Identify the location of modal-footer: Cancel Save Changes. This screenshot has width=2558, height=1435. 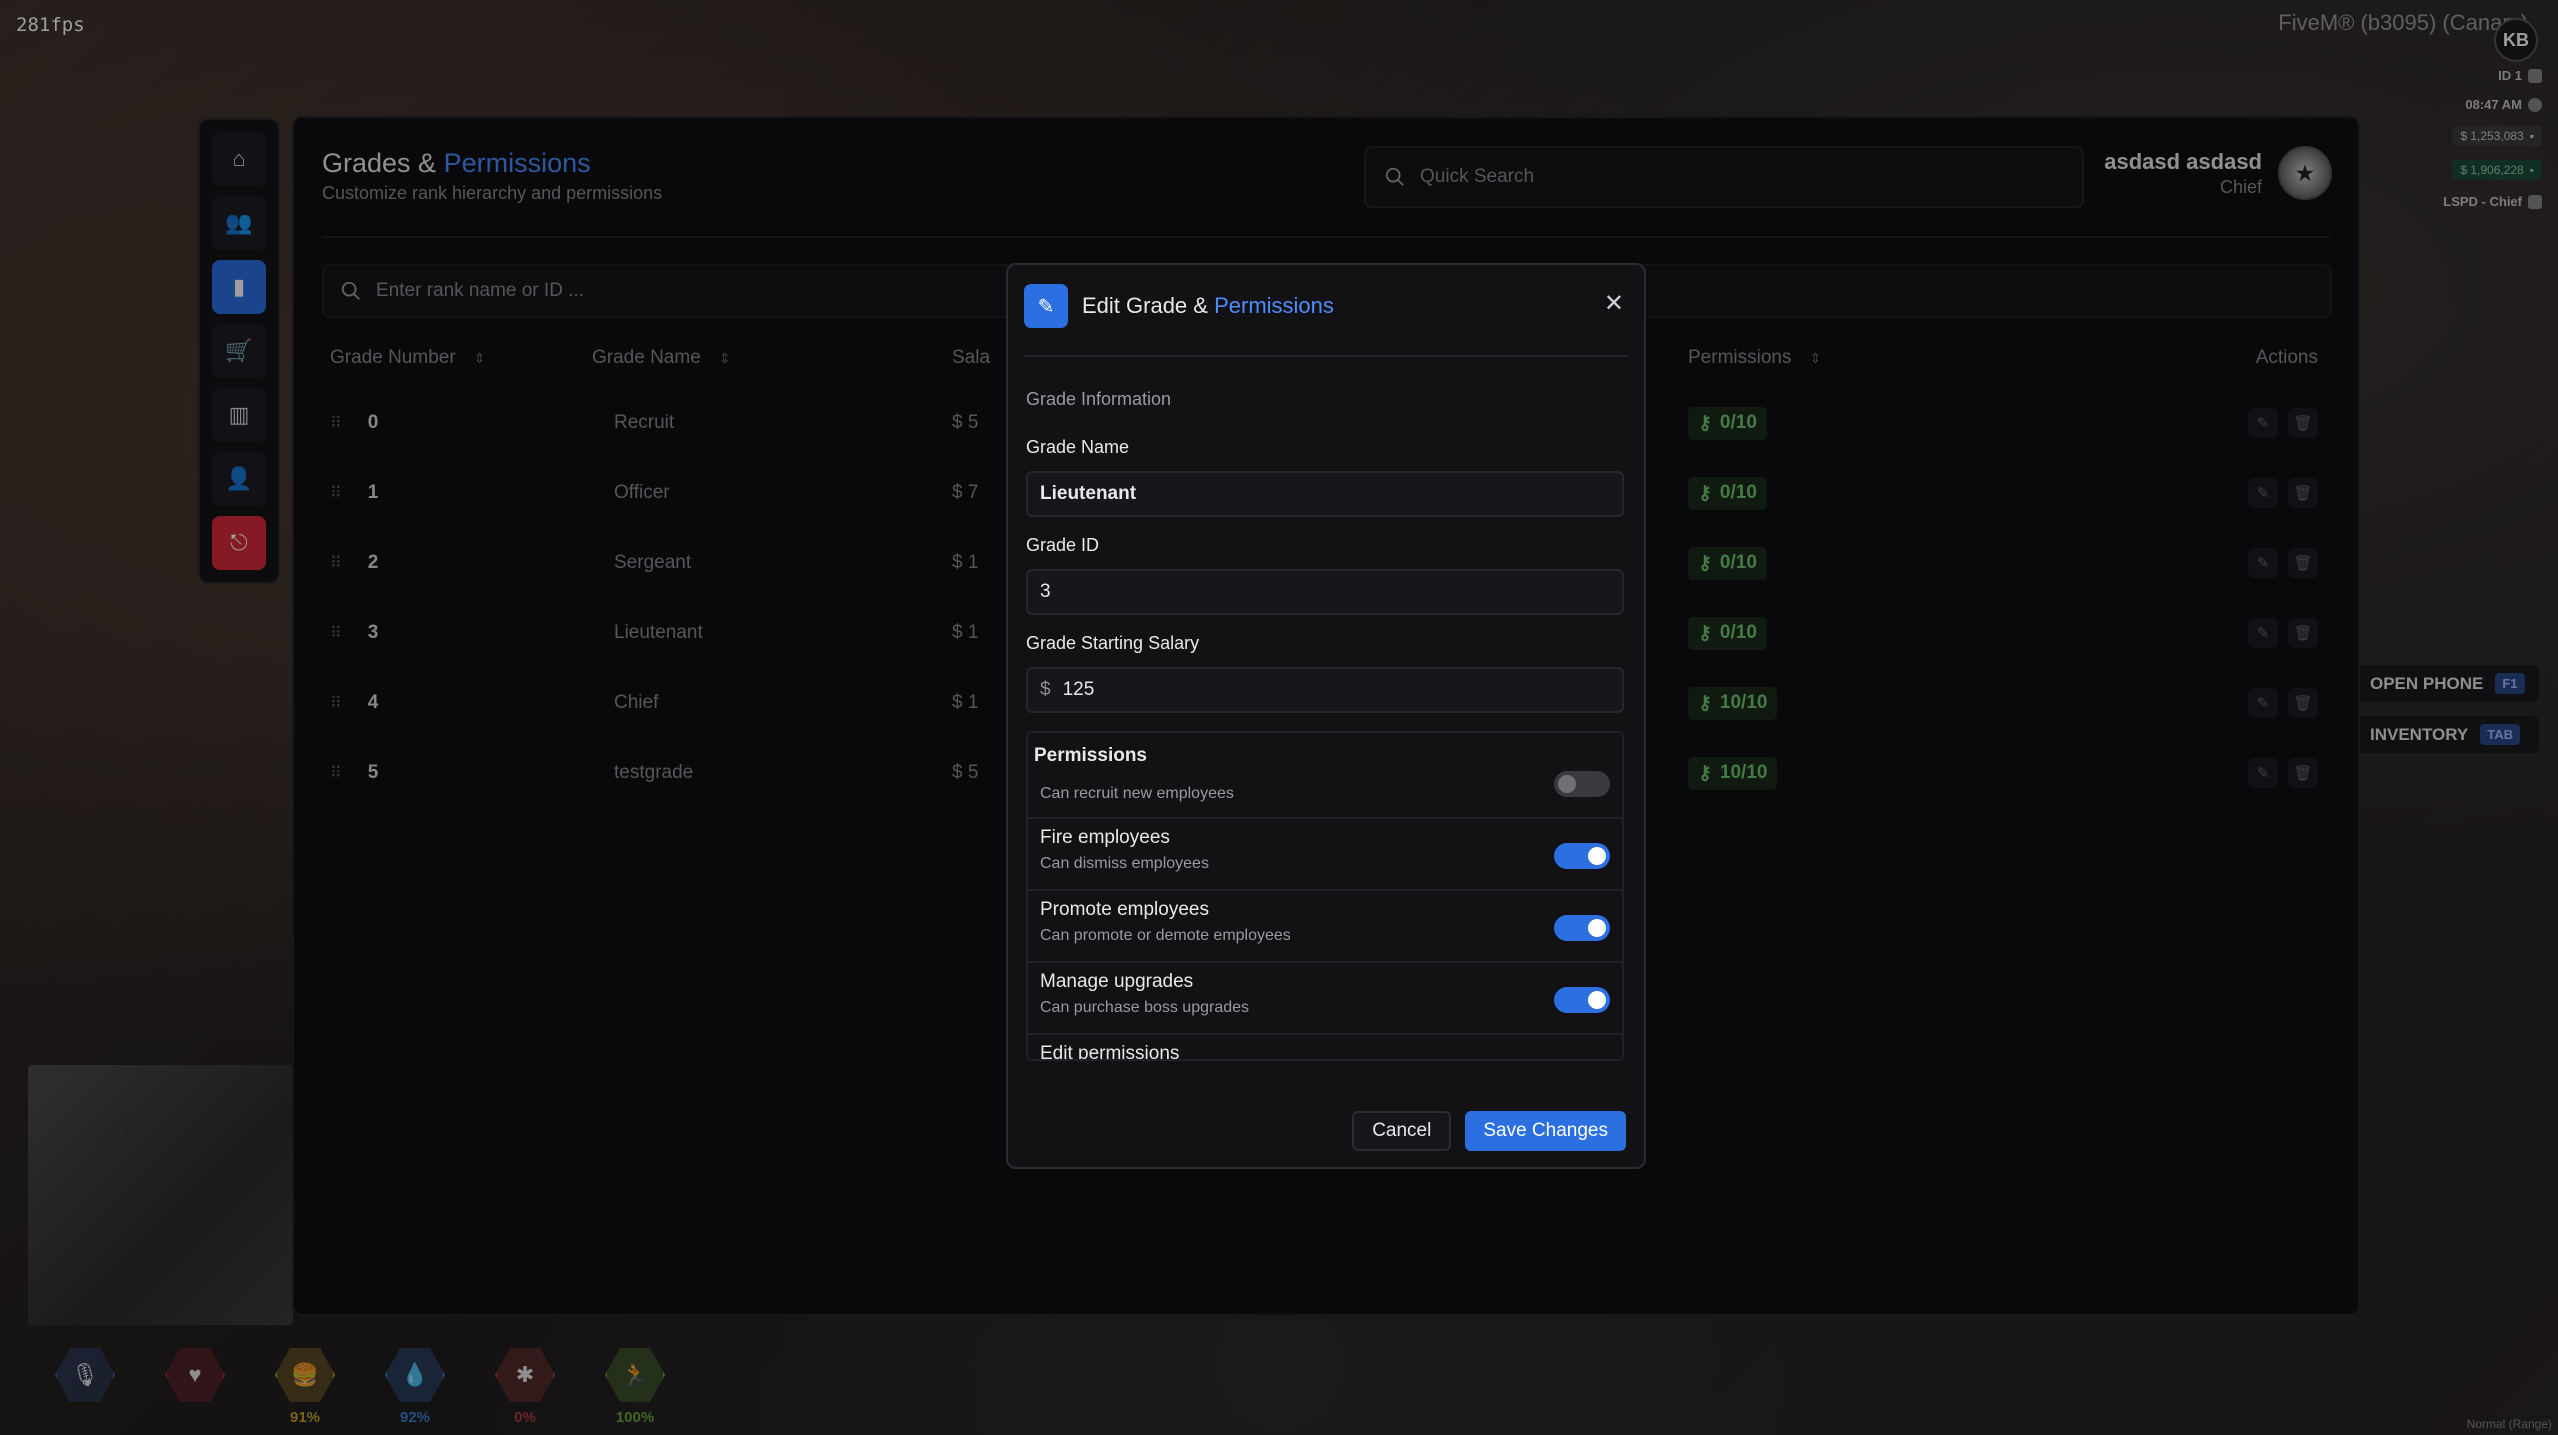
(1489, 1131).